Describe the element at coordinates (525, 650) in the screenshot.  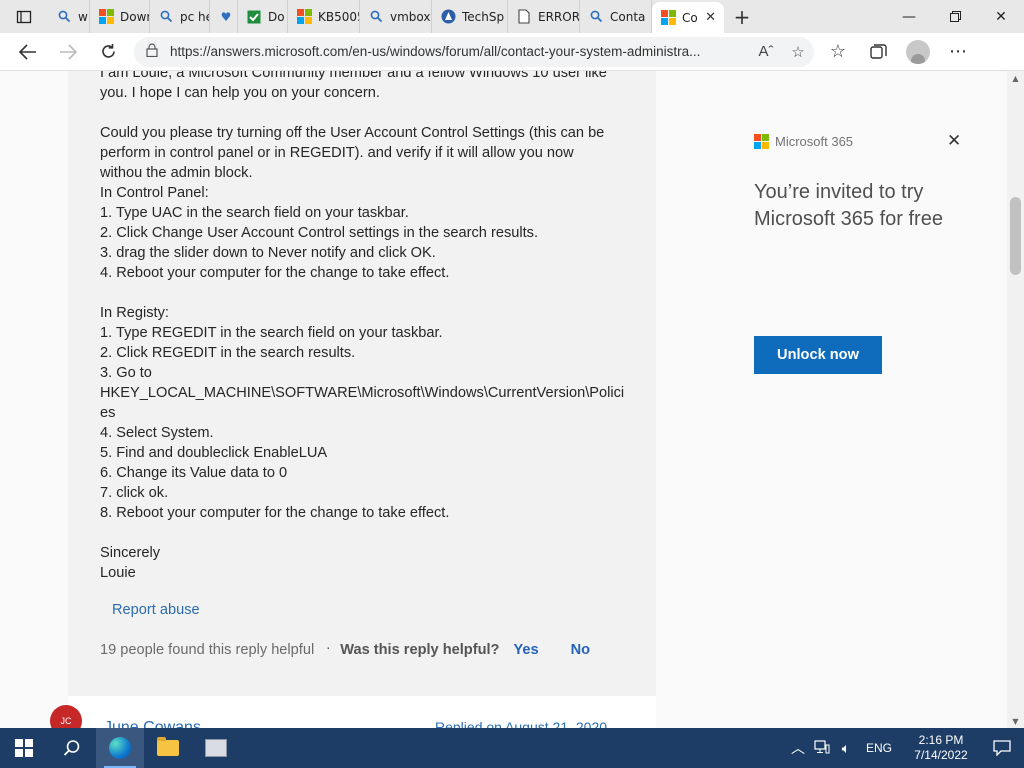
I see `helpful-yes-button: Yes` at that location.